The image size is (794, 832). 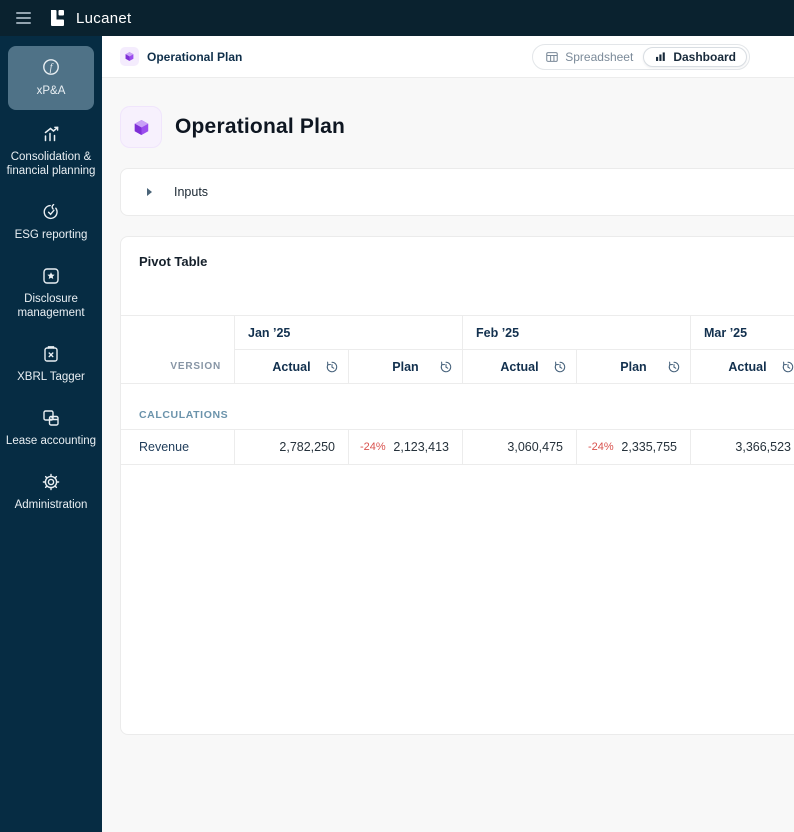 What do you see at coordinates (660, 56) in the screenshot?
I see `dashboard-icon` at bounding box center [660, 56].